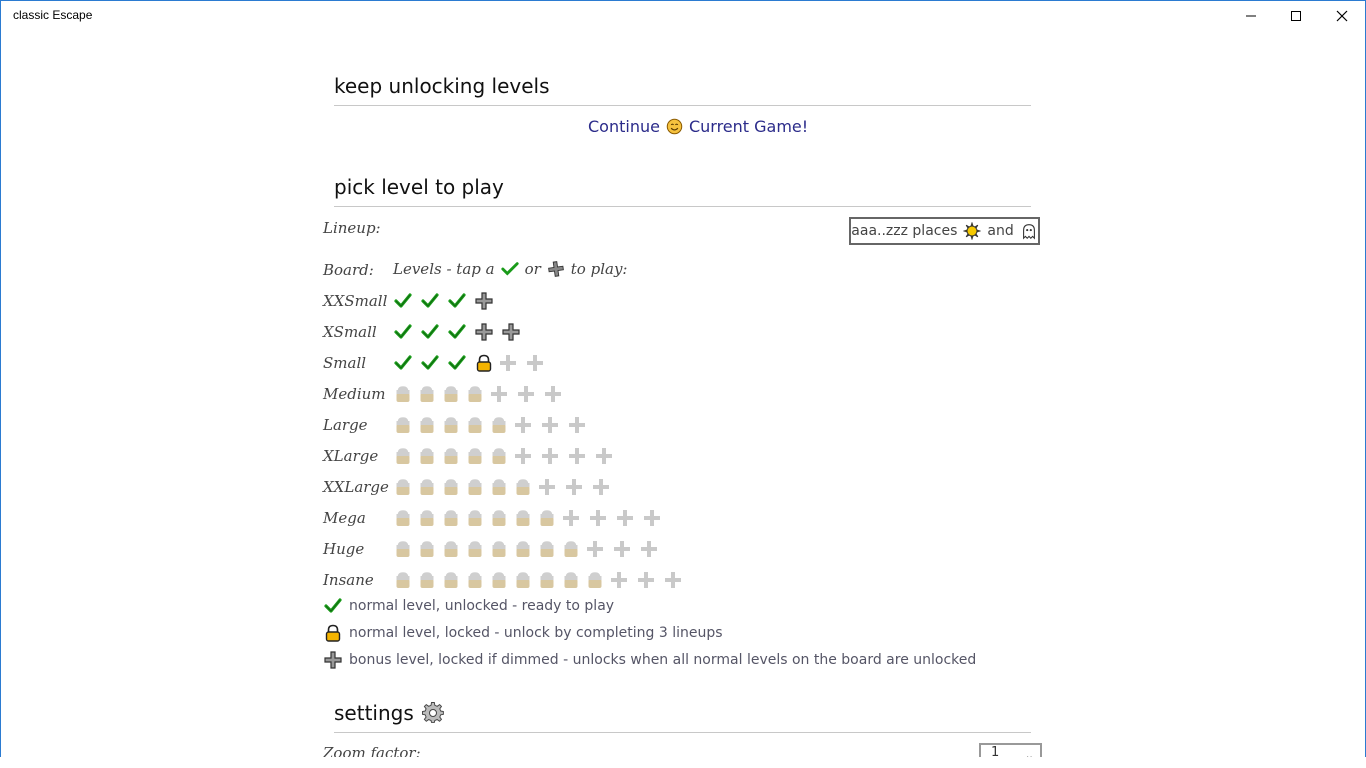 This screenshot has width=1366, height=768. I want to click on ghost-icon, so click(1028, 232).